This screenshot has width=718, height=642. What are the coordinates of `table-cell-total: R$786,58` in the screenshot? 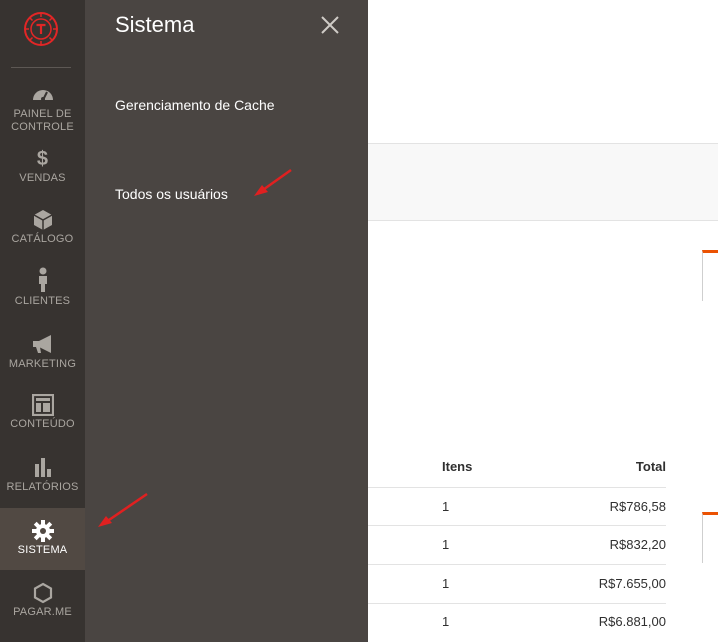 It's located at (637, 506).